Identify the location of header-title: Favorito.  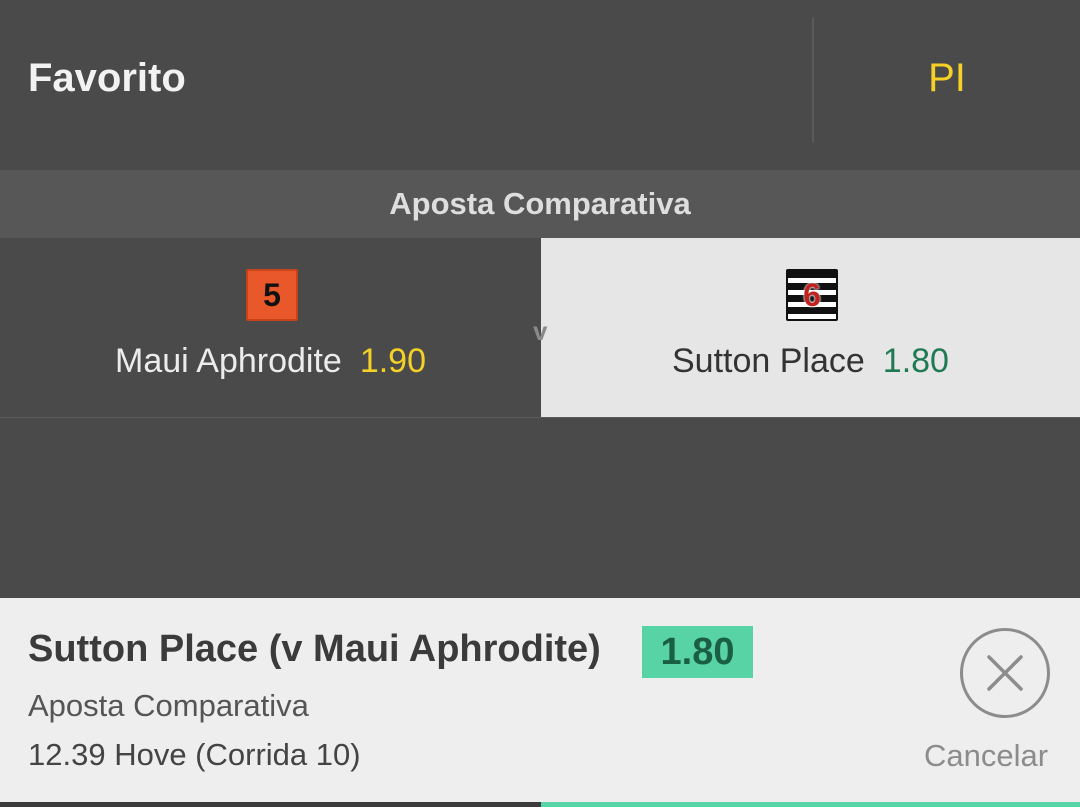
(107, 78).